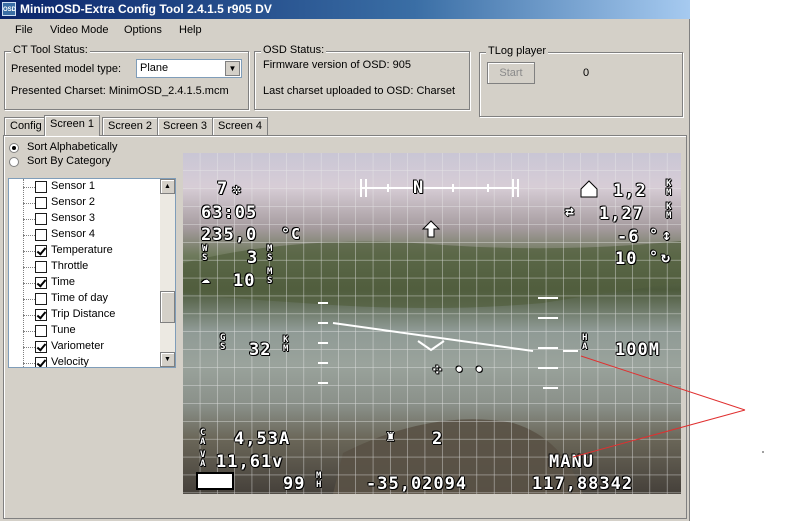 The width and height of the screenshot is (806, 521). Describe the element at coordinates (668, 406) in the screenshot. I see `annotation-overlay` at that location.